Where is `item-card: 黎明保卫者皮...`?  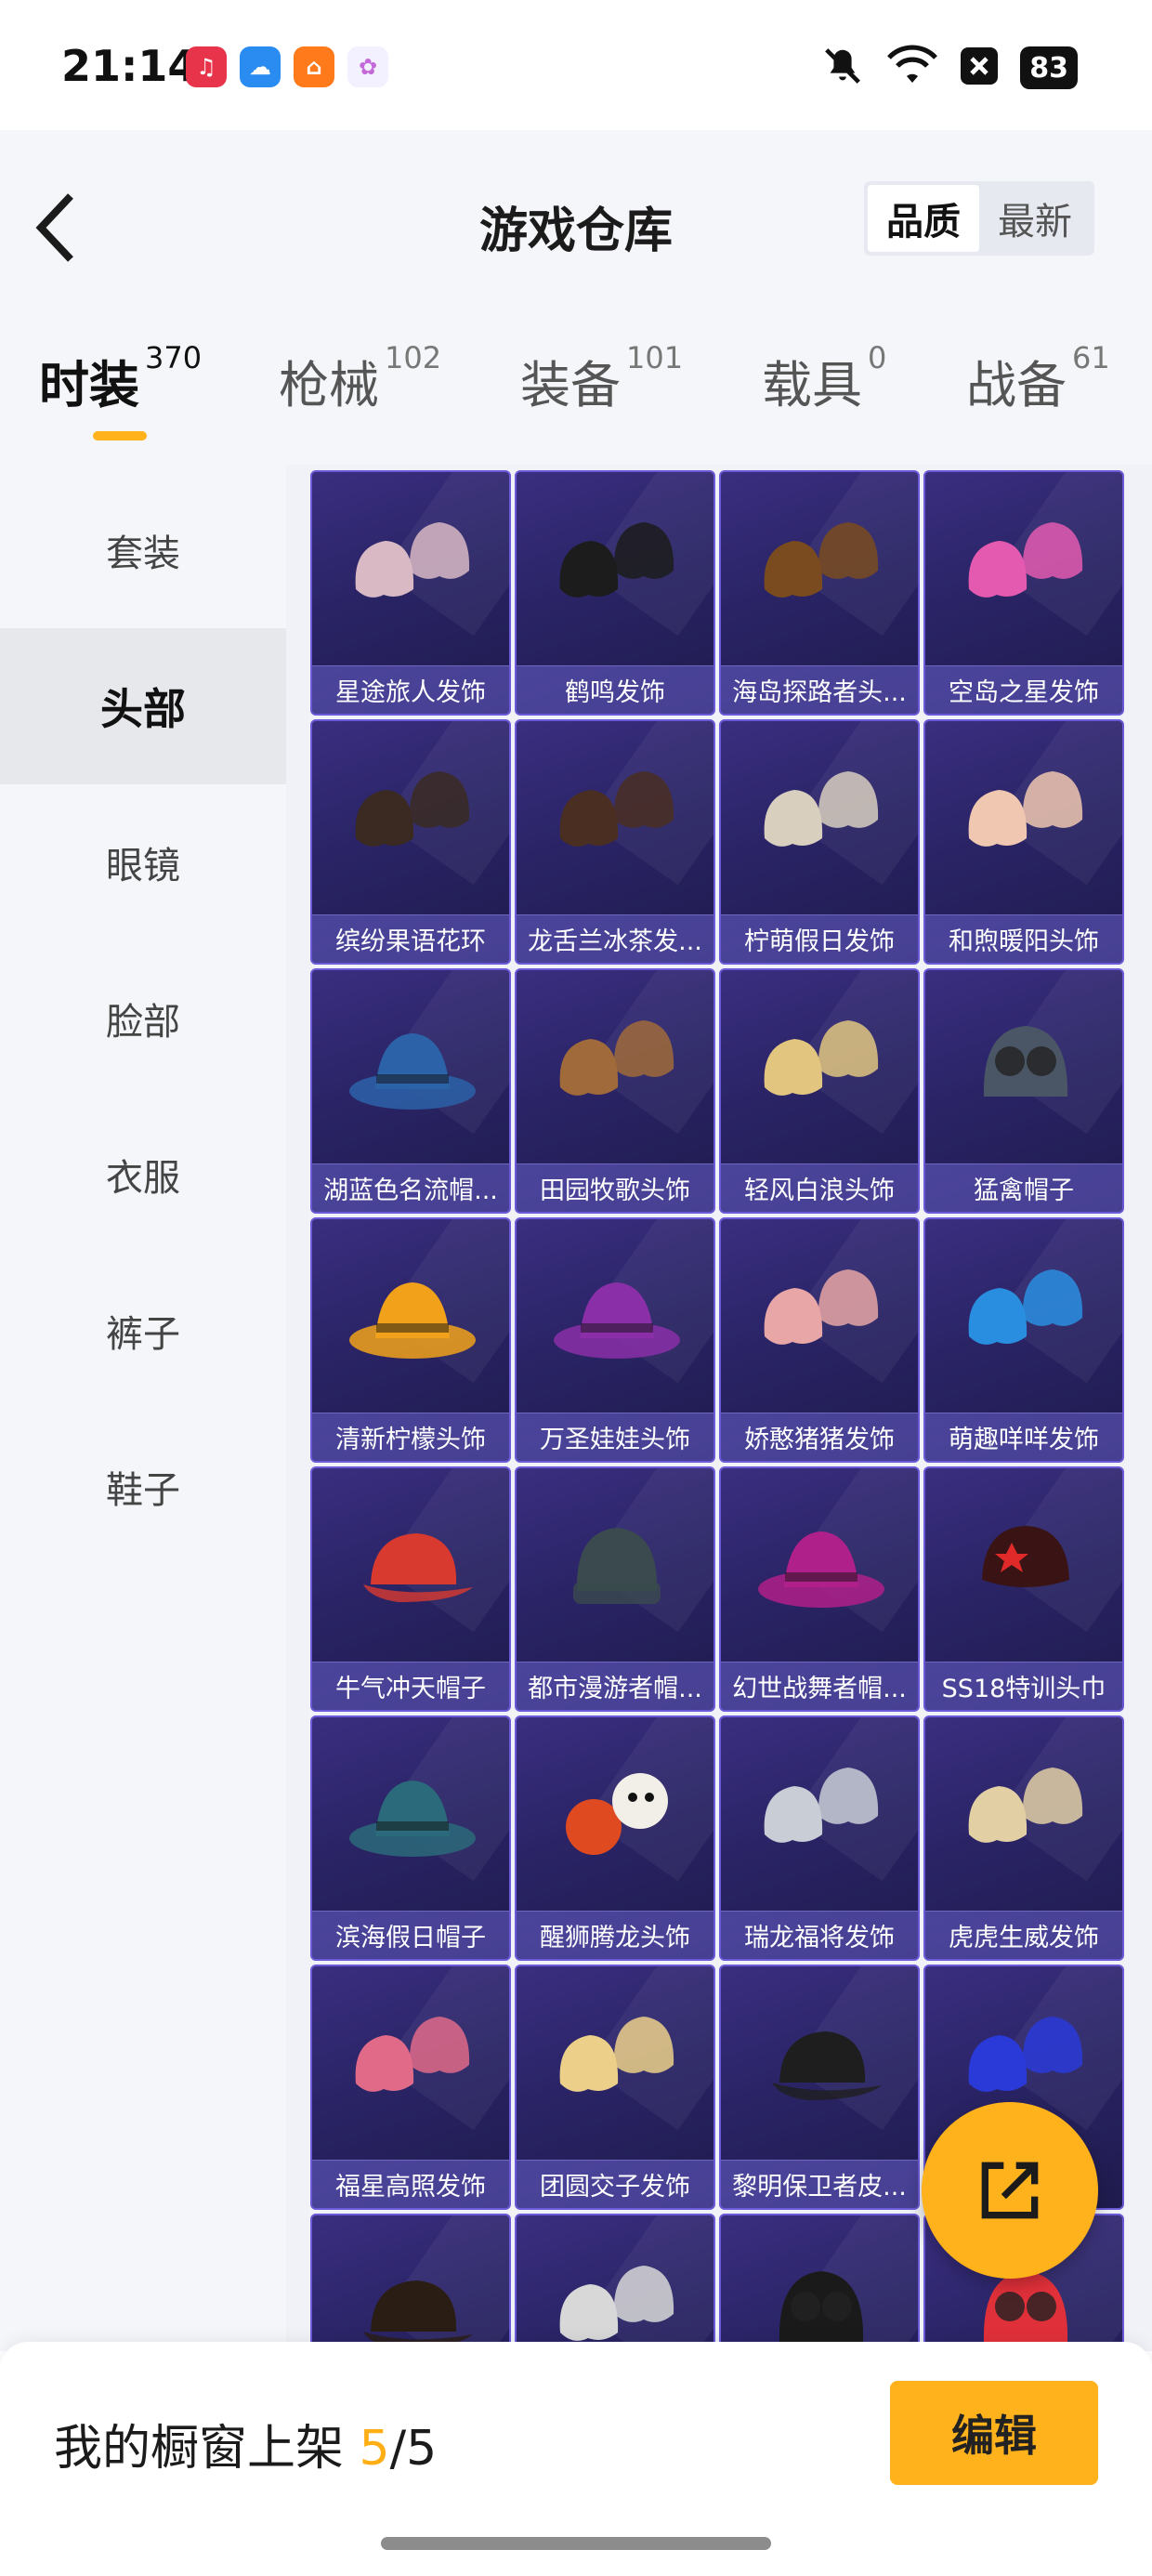
item-card: 黎明保卫者皮... is located at coordinates (819, 2087).